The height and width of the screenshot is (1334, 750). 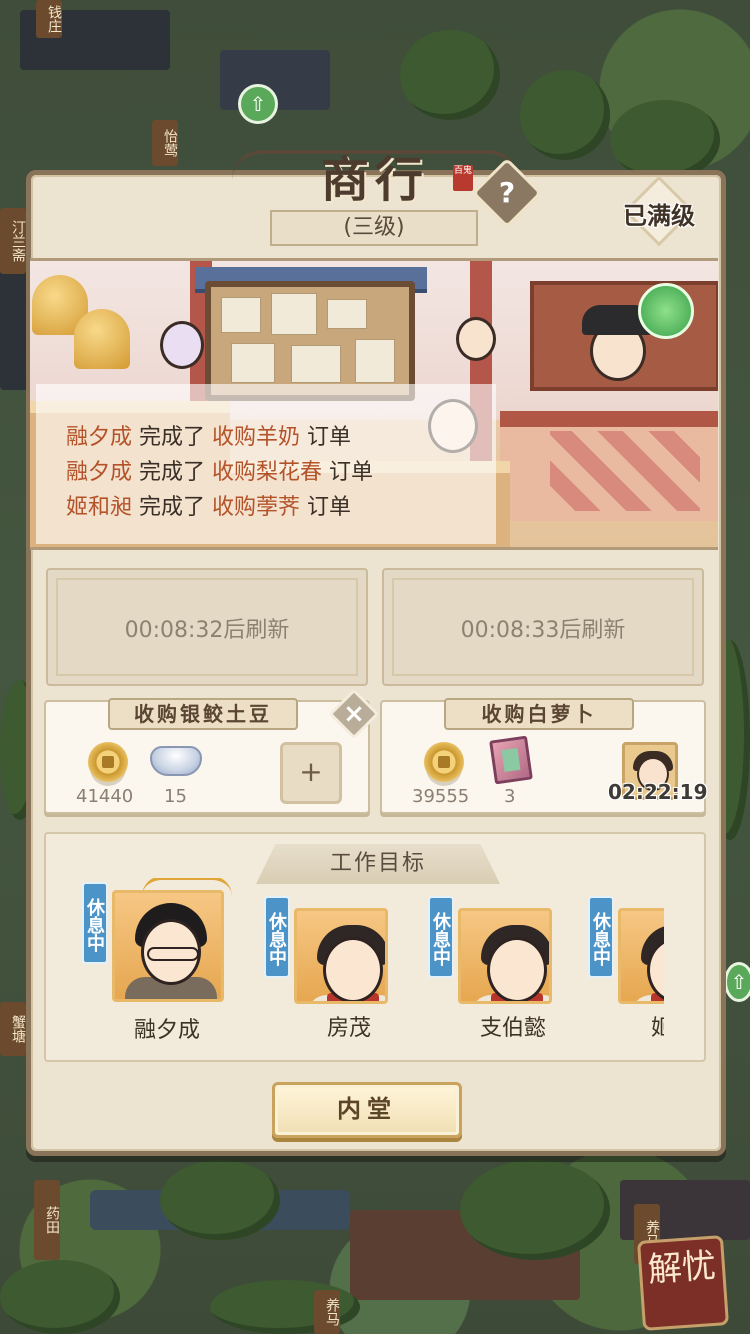 What do you see at coordinates (544, 756) in the screenshot?
I see `order-card-radish: 收购白萝卜 39555 3 02:22:19` at bounding box center [544, 756].